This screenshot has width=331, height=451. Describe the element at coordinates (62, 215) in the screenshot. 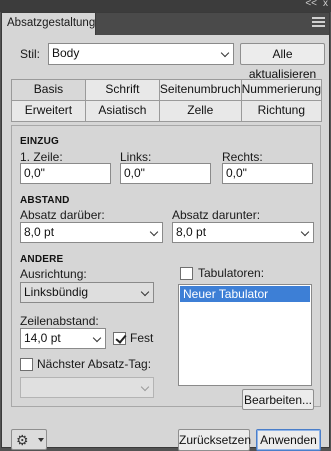

I see `space-before-label: Absatz darüber:` at that location.